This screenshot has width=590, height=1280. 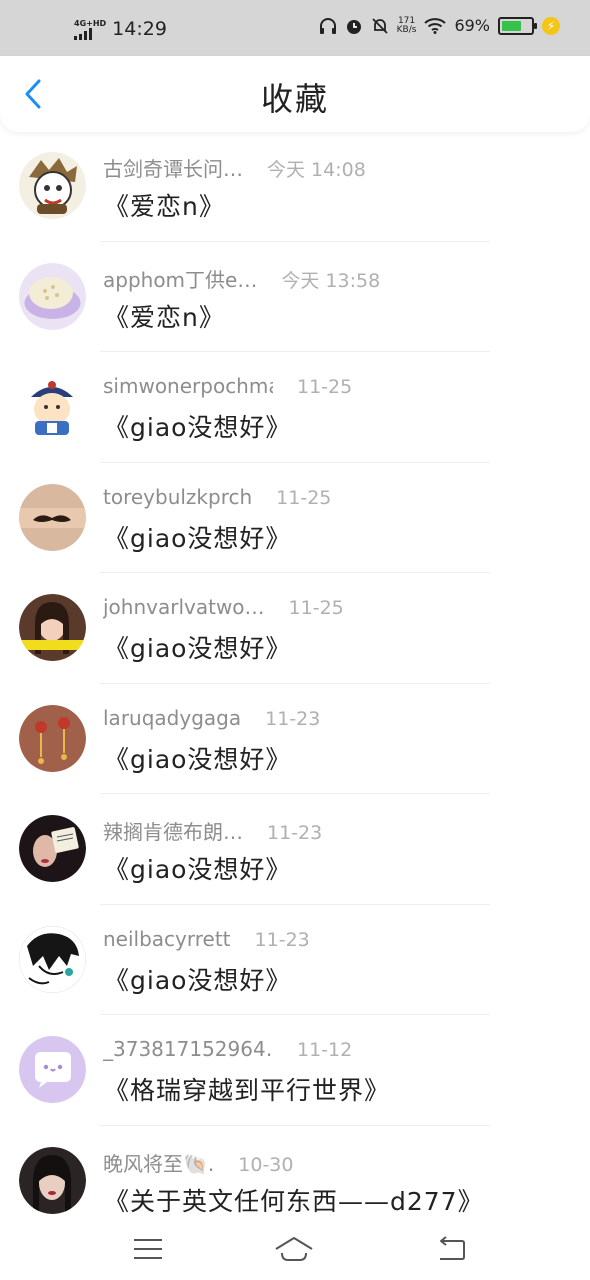 I want to click on red-earrings-avatar, so click(x=52, y=738).